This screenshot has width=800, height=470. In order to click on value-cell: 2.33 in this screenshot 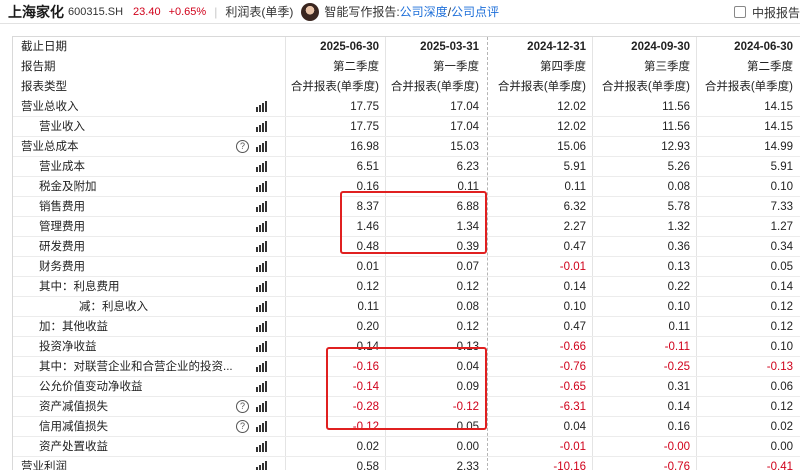, I will do `click(467, 465)`.